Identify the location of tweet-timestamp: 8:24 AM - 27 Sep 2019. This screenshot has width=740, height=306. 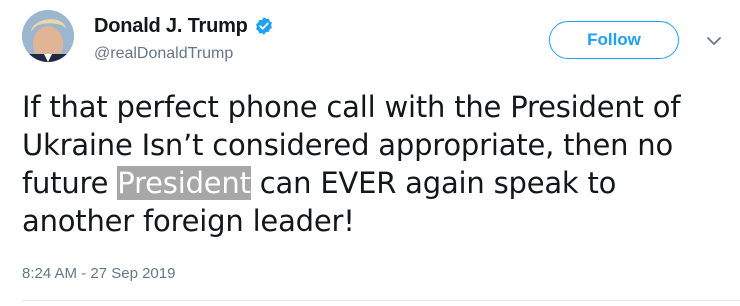
(98, 273).